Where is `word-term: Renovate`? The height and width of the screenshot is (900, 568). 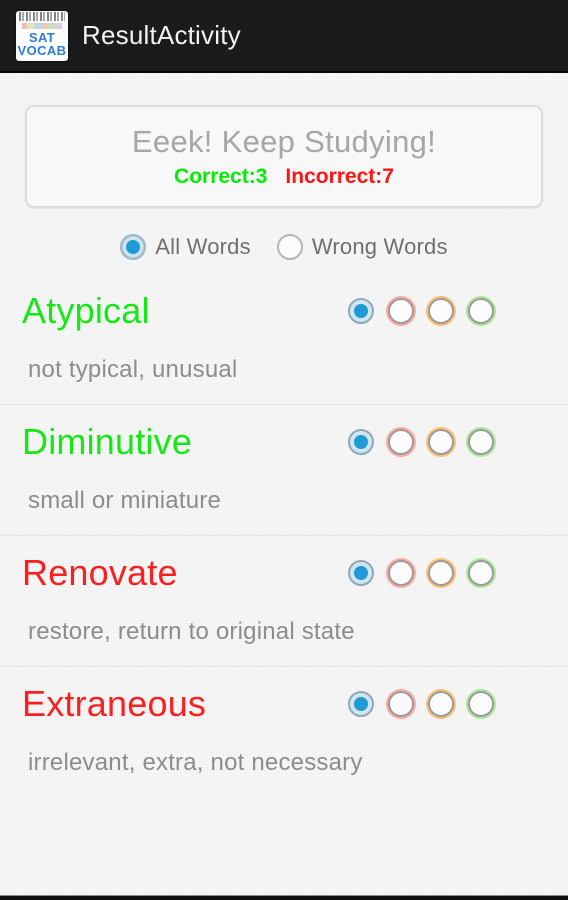
word-term: Renovate is located at coordinates (100, 572).